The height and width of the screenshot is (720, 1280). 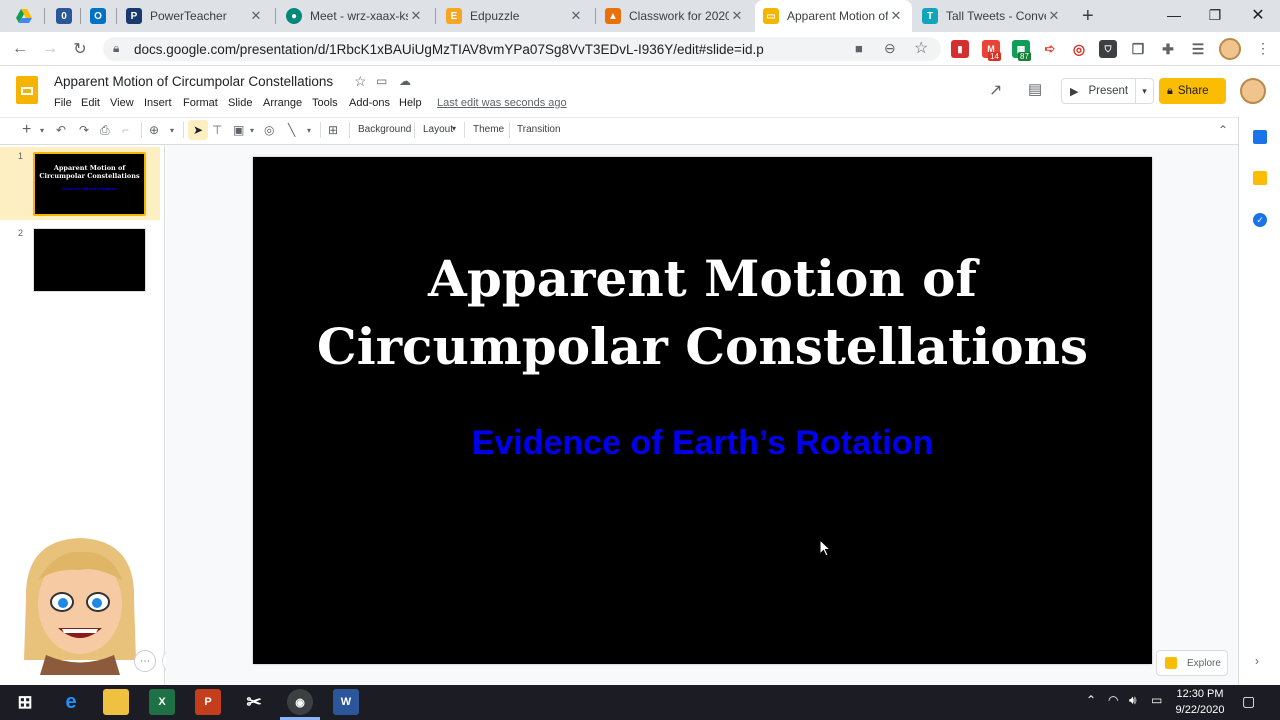 What do you see at coordinates (1107, 91) in the screenshot?
I see `present-button: ▶ Present ▾` at bounding box center [1107, 91].